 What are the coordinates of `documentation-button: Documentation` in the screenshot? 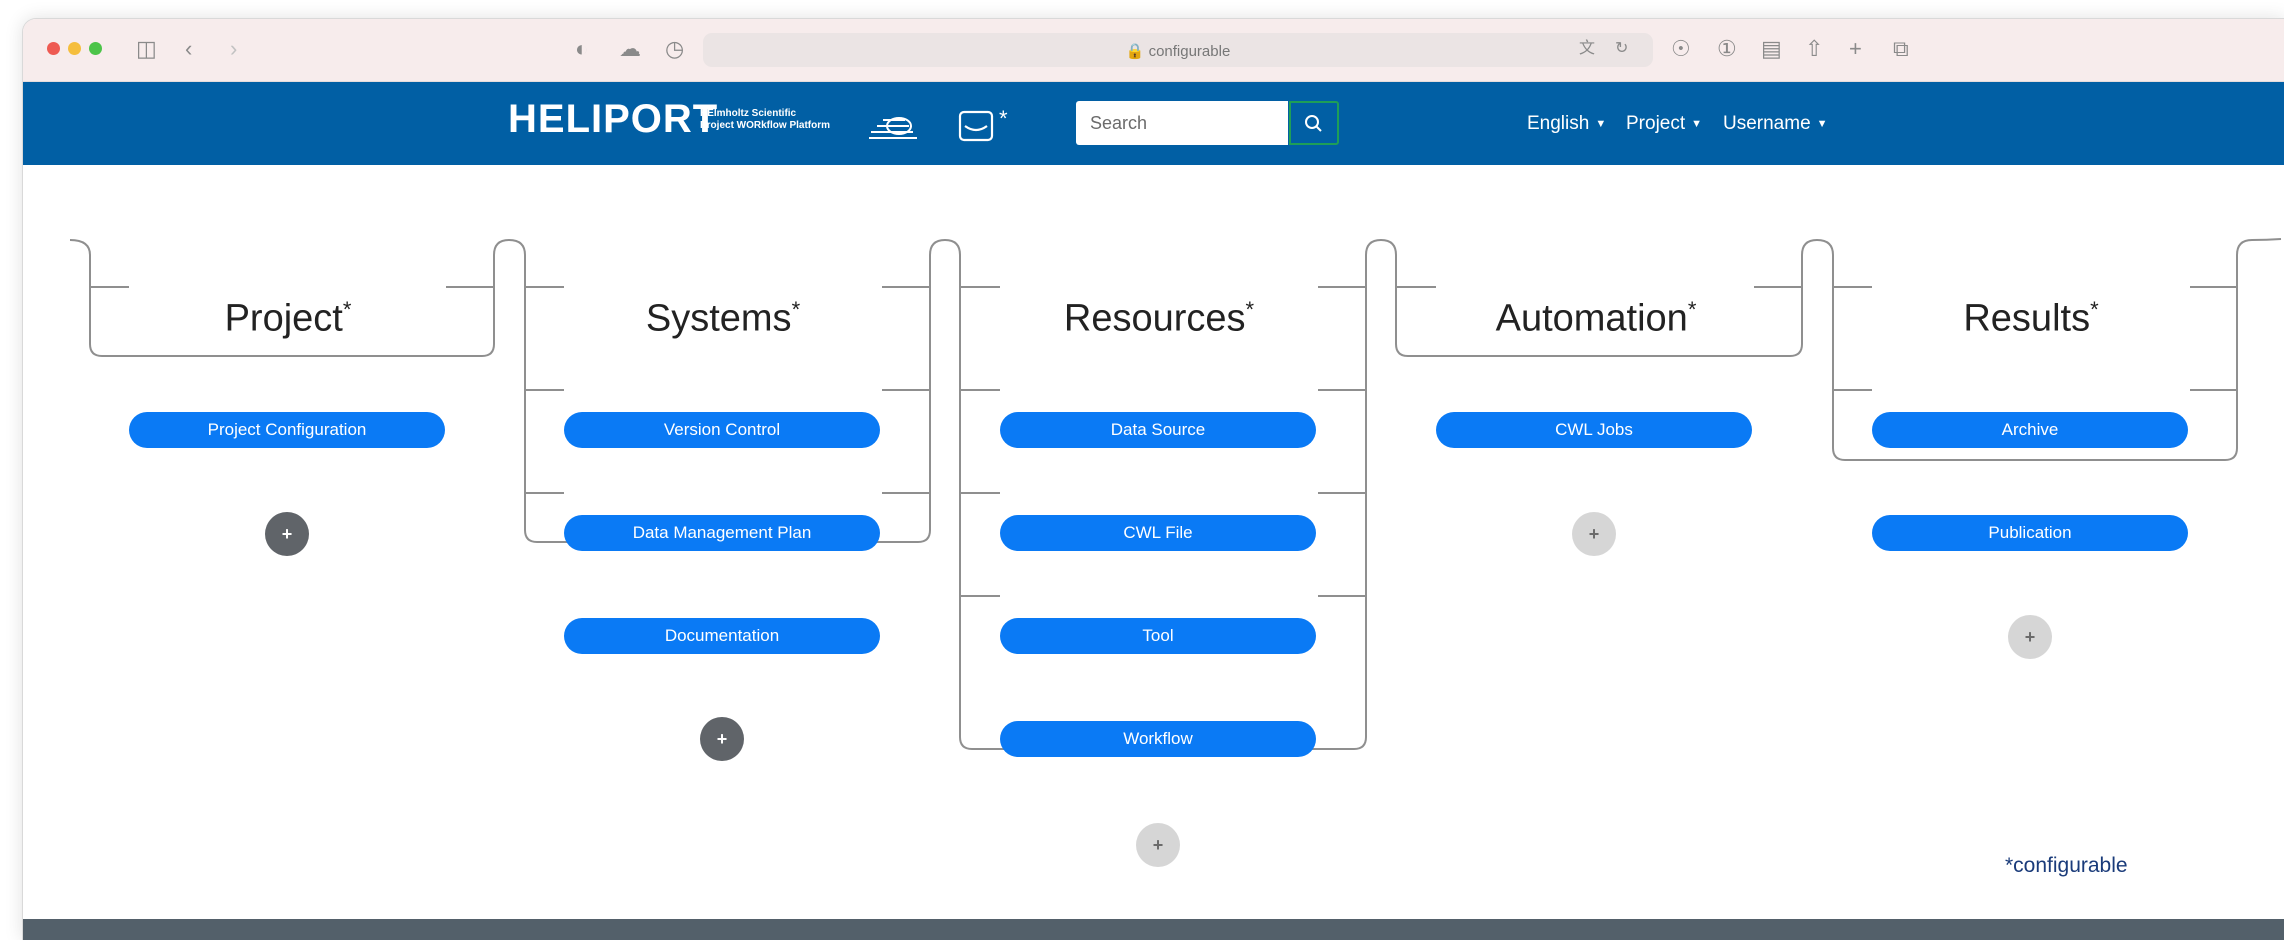 It's located at (722, 636).